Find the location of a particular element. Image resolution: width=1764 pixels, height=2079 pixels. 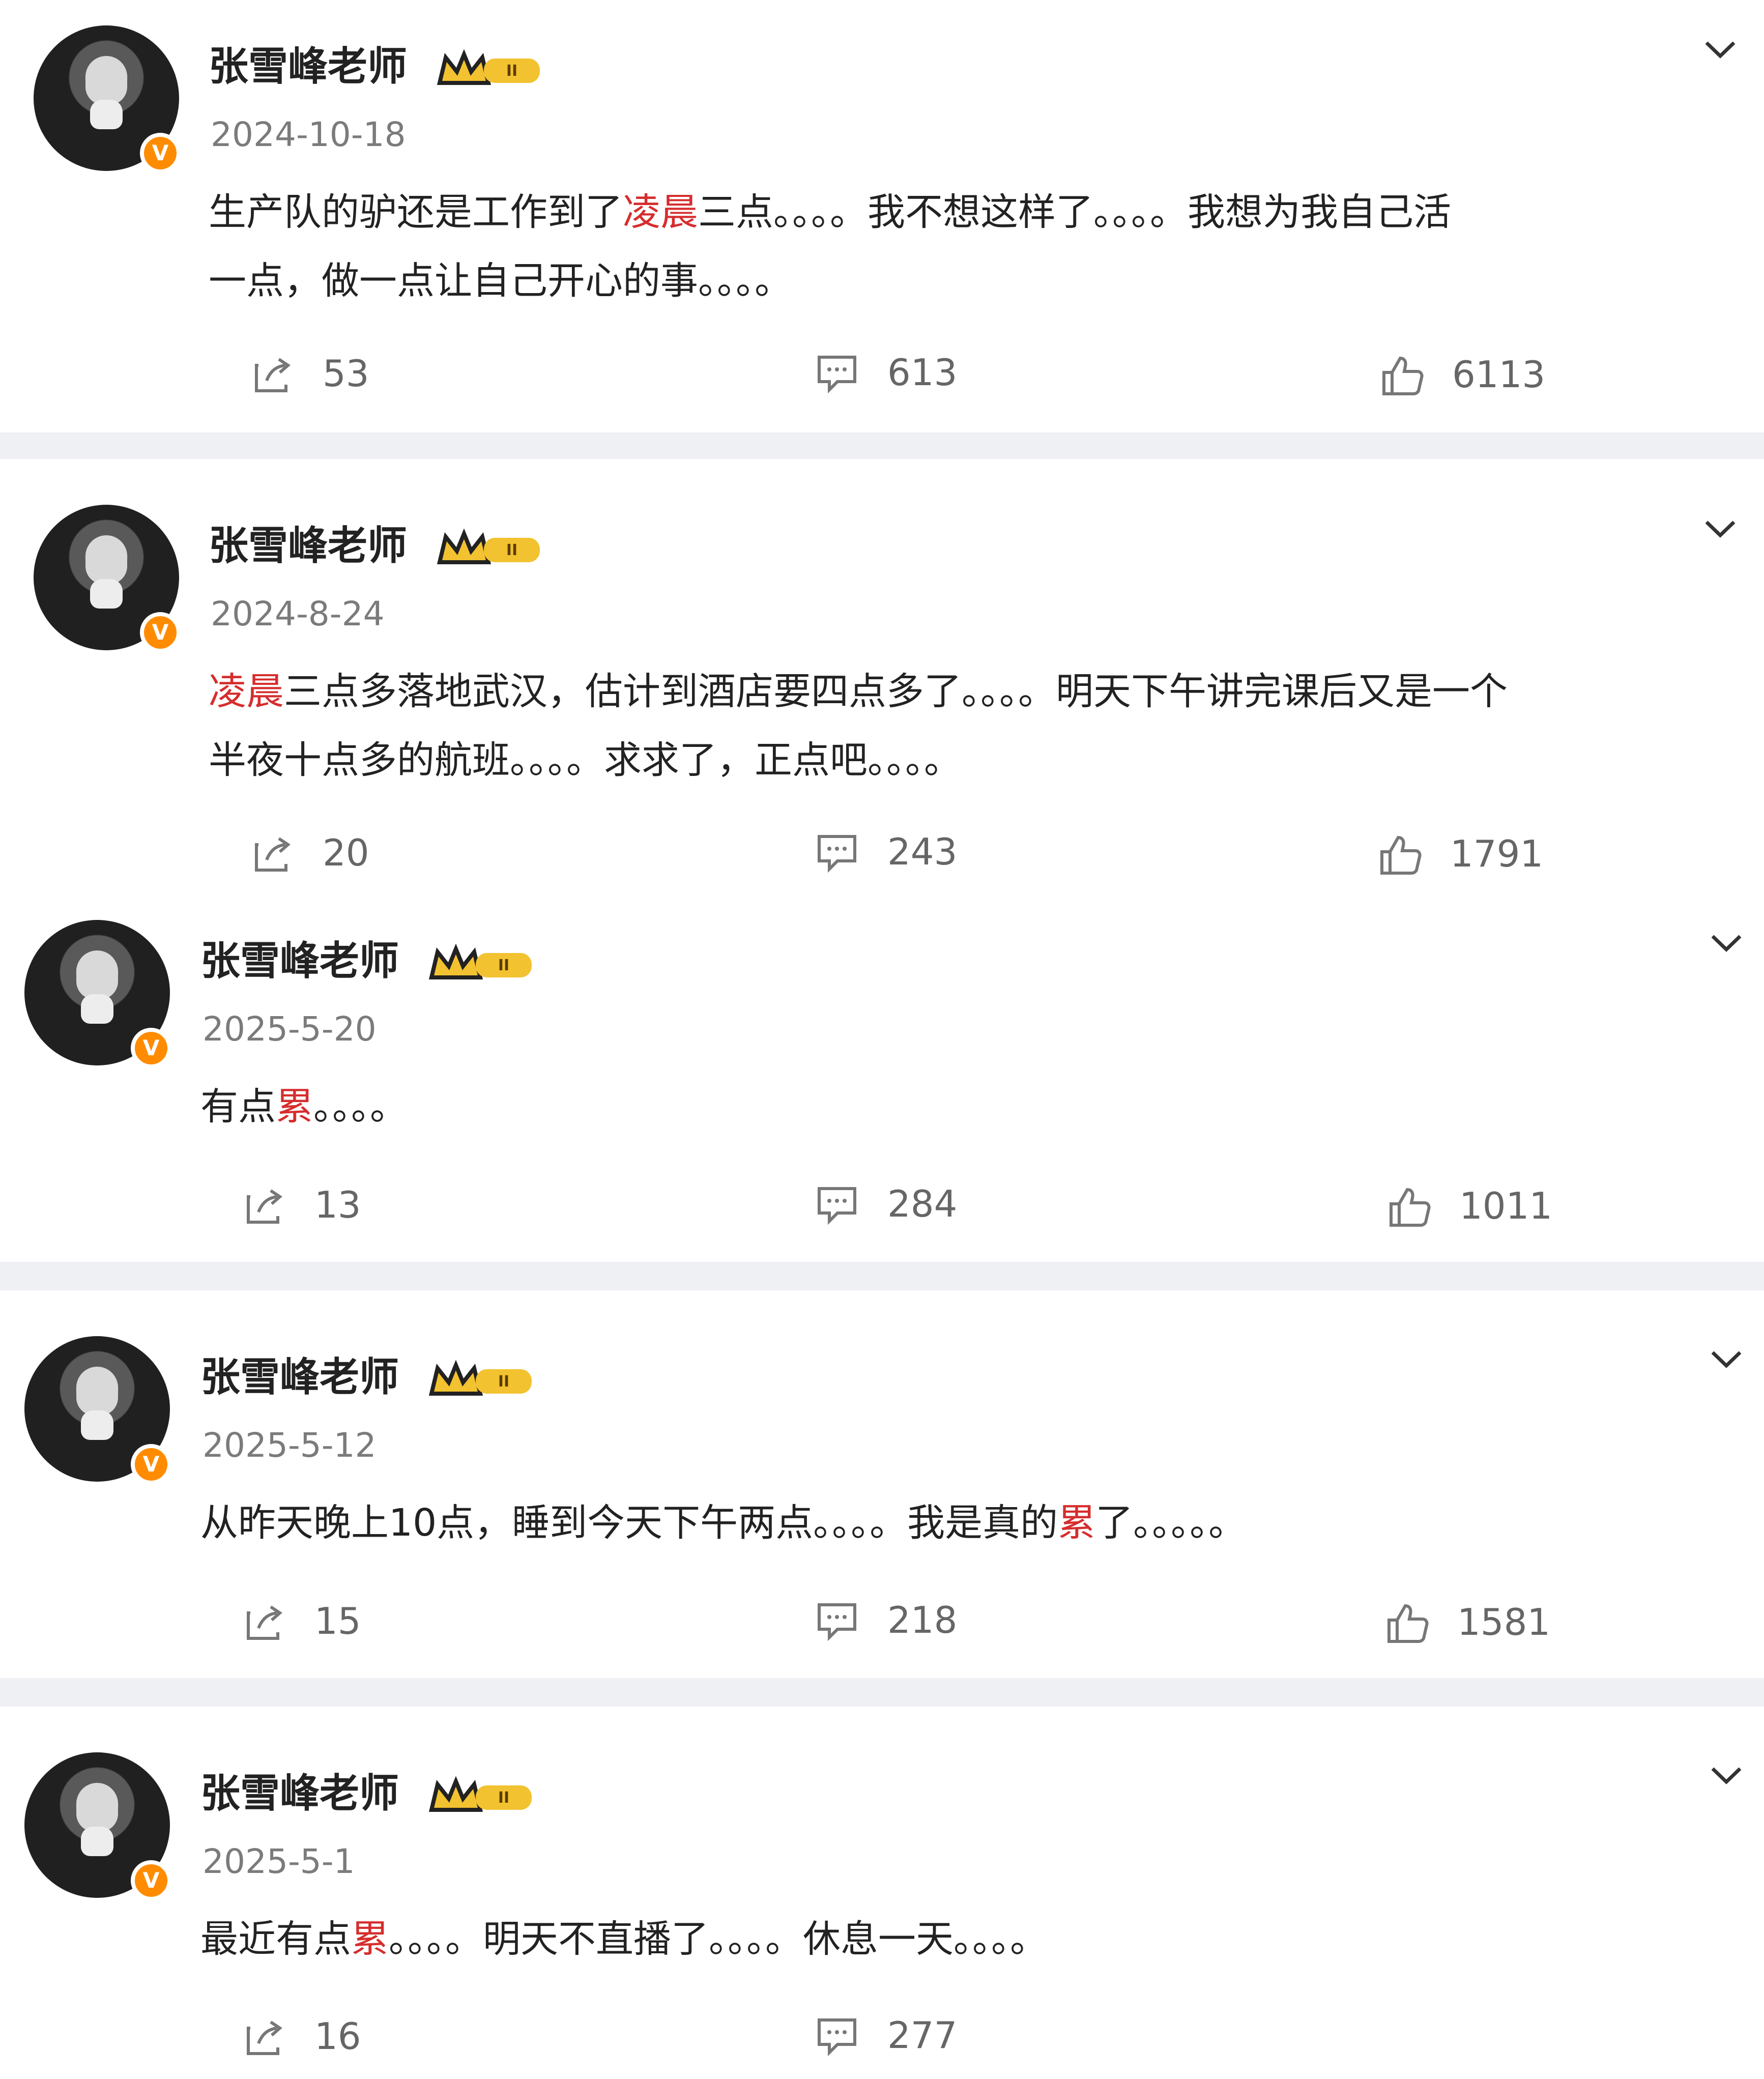

share-button: 15 is located at coordinates (322, 1621).